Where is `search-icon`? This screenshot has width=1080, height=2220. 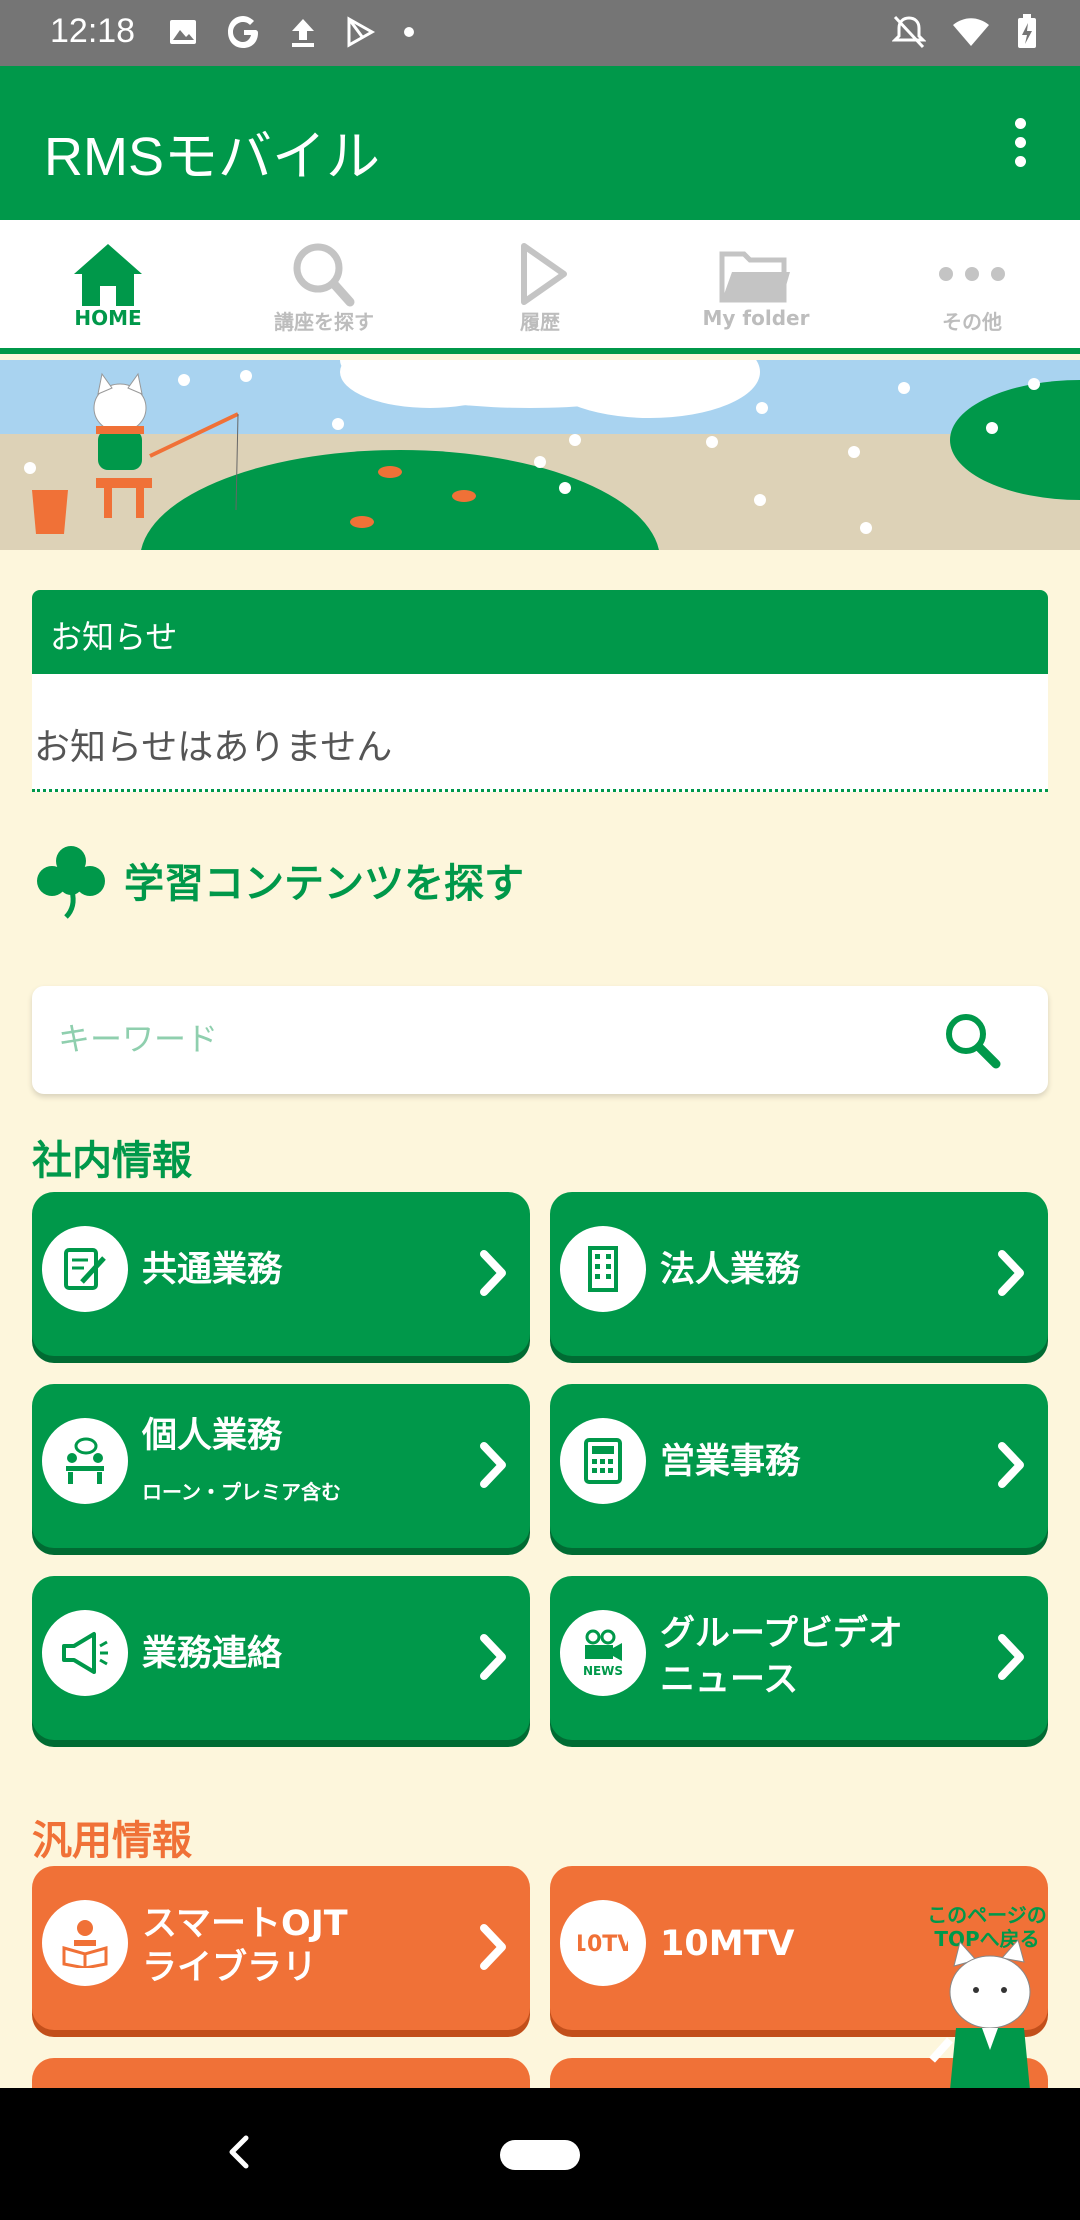 search-icon is located at coordinates (324, 275).